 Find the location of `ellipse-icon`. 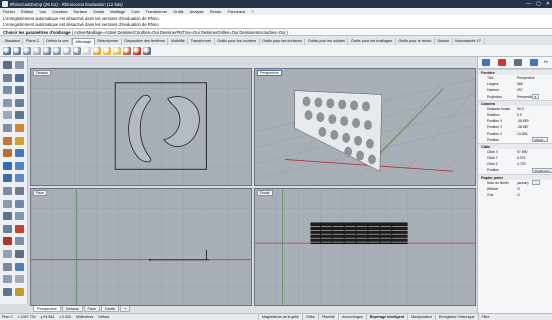

ellipse-icon is located at coordinates (7, 115).